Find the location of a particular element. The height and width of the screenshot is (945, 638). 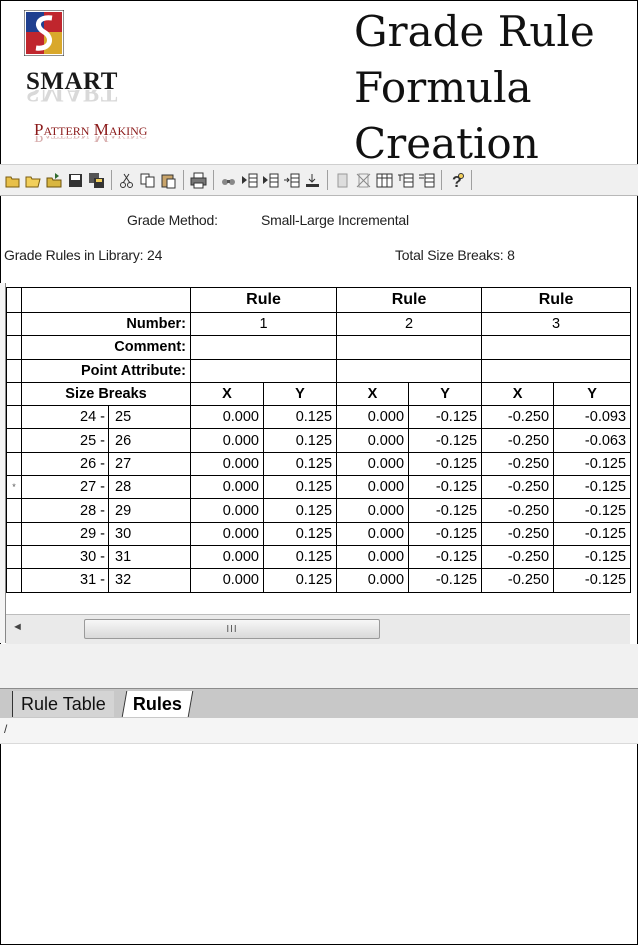

help-icon: ? is located at coordinates (456, 180).